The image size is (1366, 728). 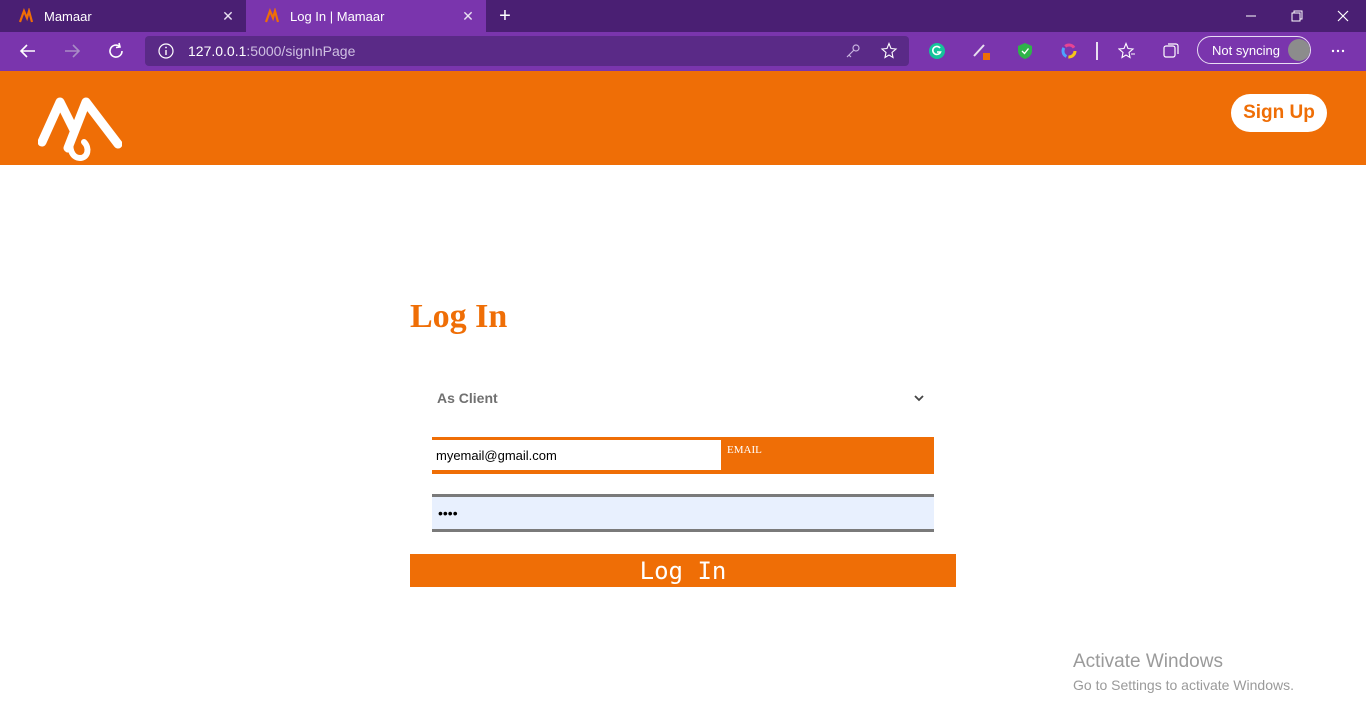 I want to click on toolbar-divider, so click(x=1097, y=51).